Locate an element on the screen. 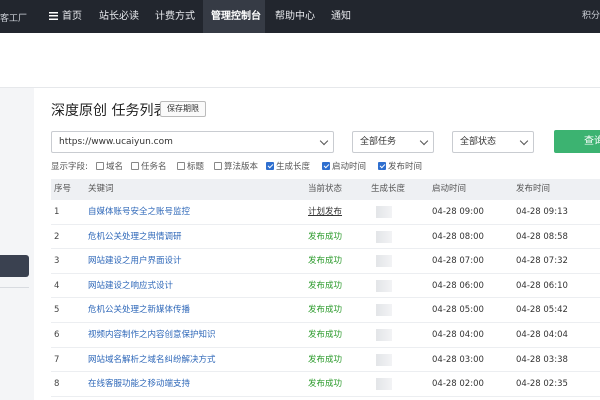 The image size is (600, 400). field-checkbox-label: 生成长度 is located at coordinates (293, 167).